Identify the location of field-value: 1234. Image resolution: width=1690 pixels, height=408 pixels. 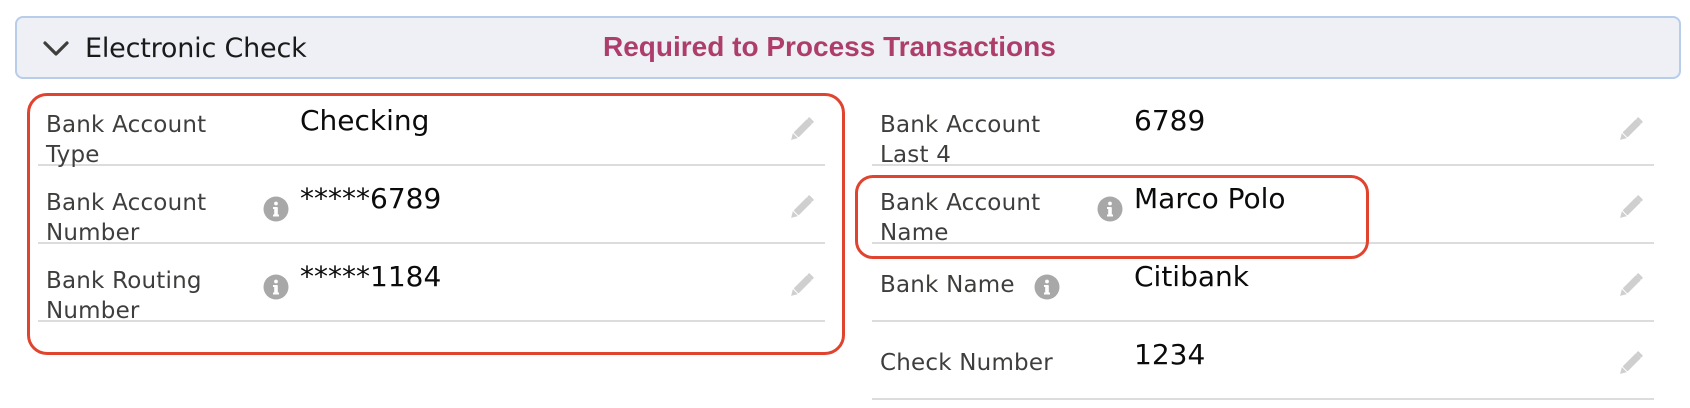
(1170, 354).